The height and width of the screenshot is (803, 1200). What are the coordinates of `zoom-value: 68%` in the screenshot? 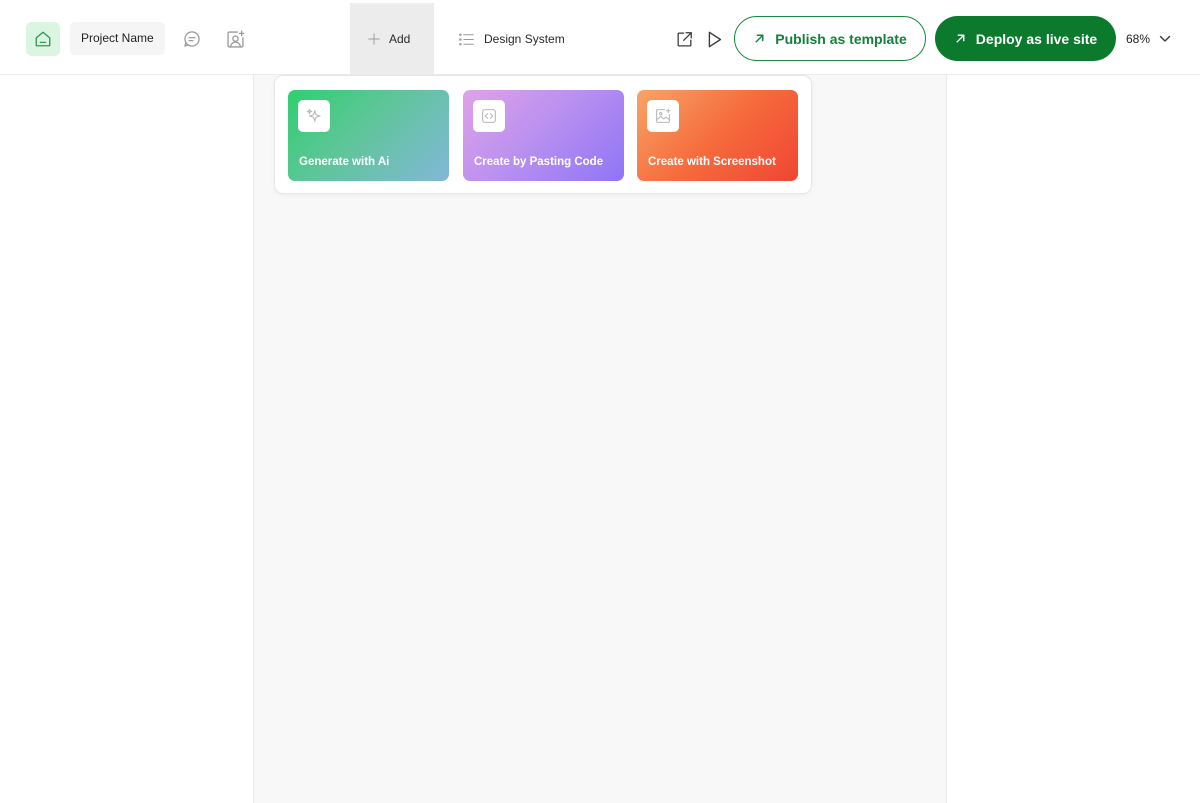 It's located at (1138, 39).